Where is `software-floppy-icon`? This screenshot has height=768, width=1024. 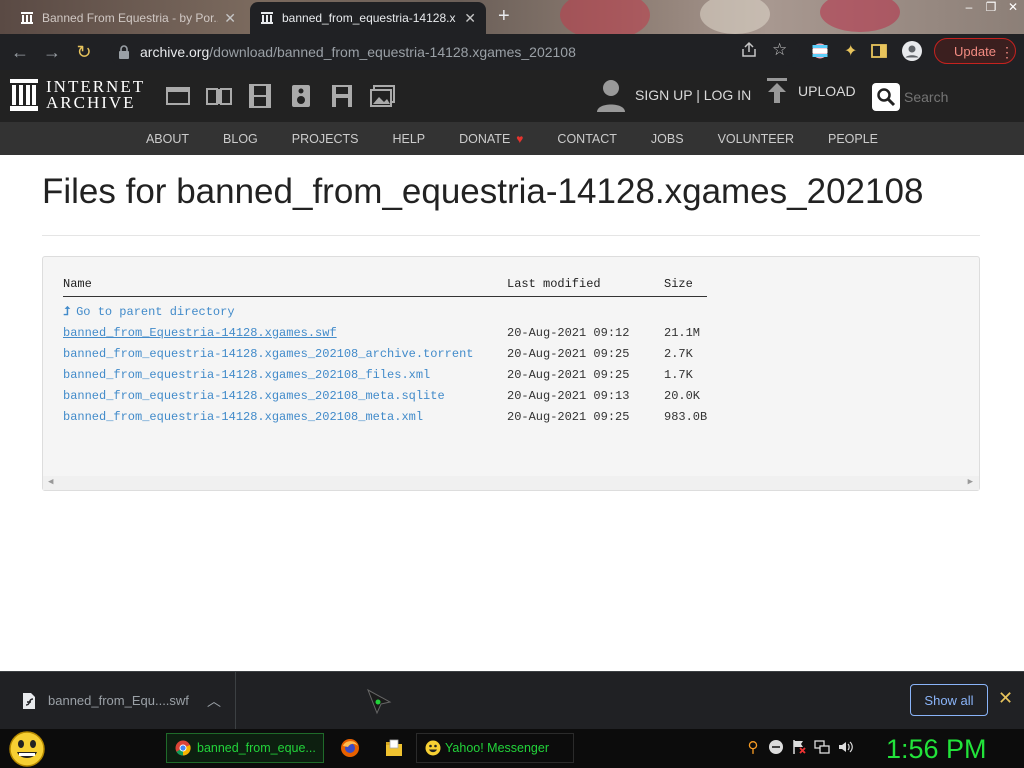 software-floppy-icon is located at coordinates (342, 96).